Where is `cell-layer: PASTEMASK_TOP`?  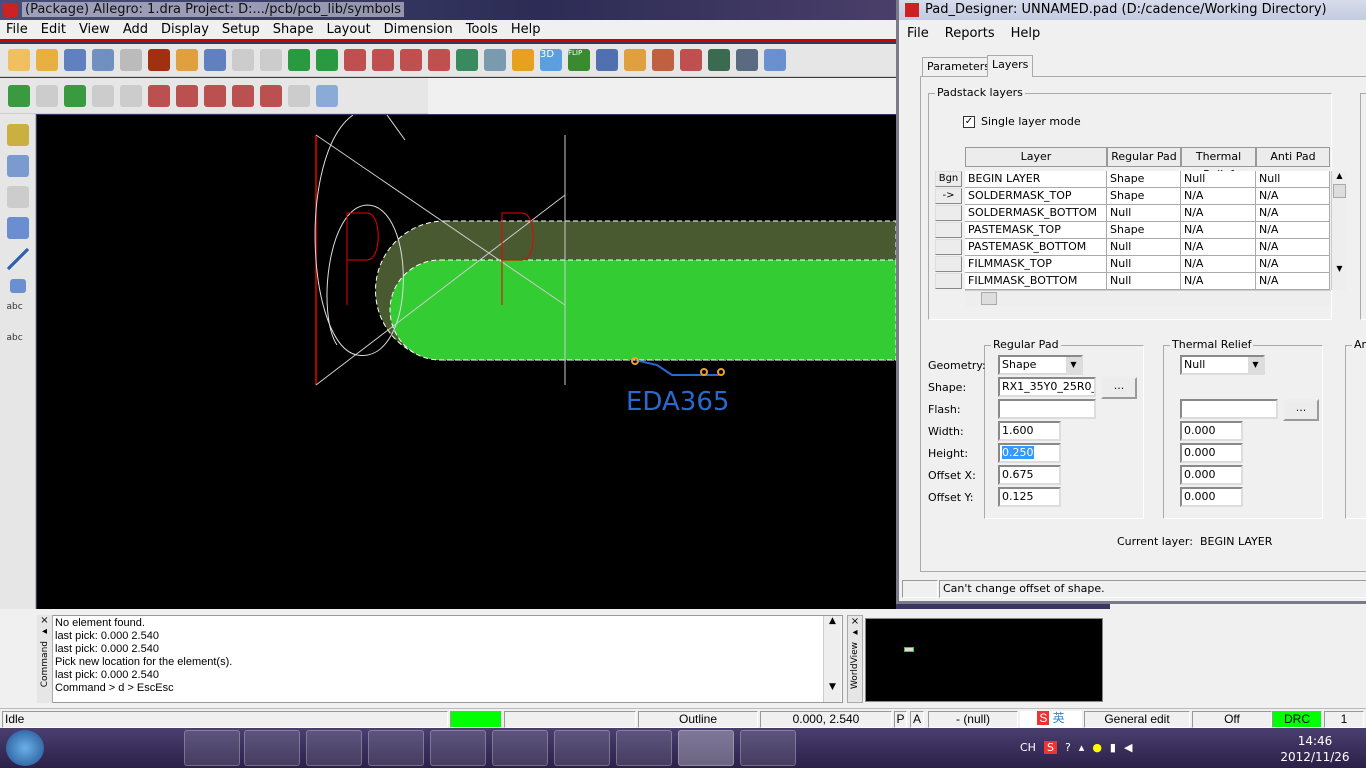 cell-layer: PASTEMASK_TOP is located at coordinates (1036, 230).